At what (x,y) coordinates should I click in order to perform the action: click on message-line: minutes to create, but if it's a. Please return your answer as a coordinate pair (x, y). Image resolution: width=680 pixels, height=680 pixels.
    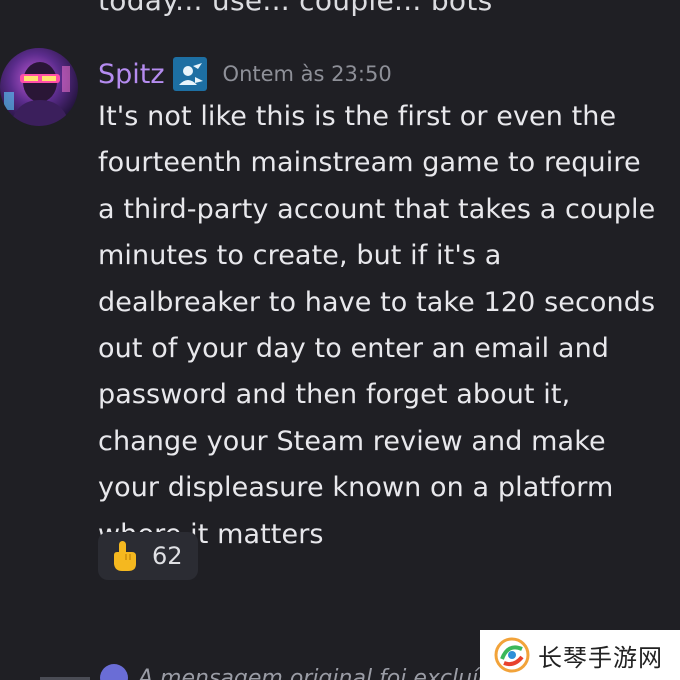
    Looking at the image, I should click on (300, 256).